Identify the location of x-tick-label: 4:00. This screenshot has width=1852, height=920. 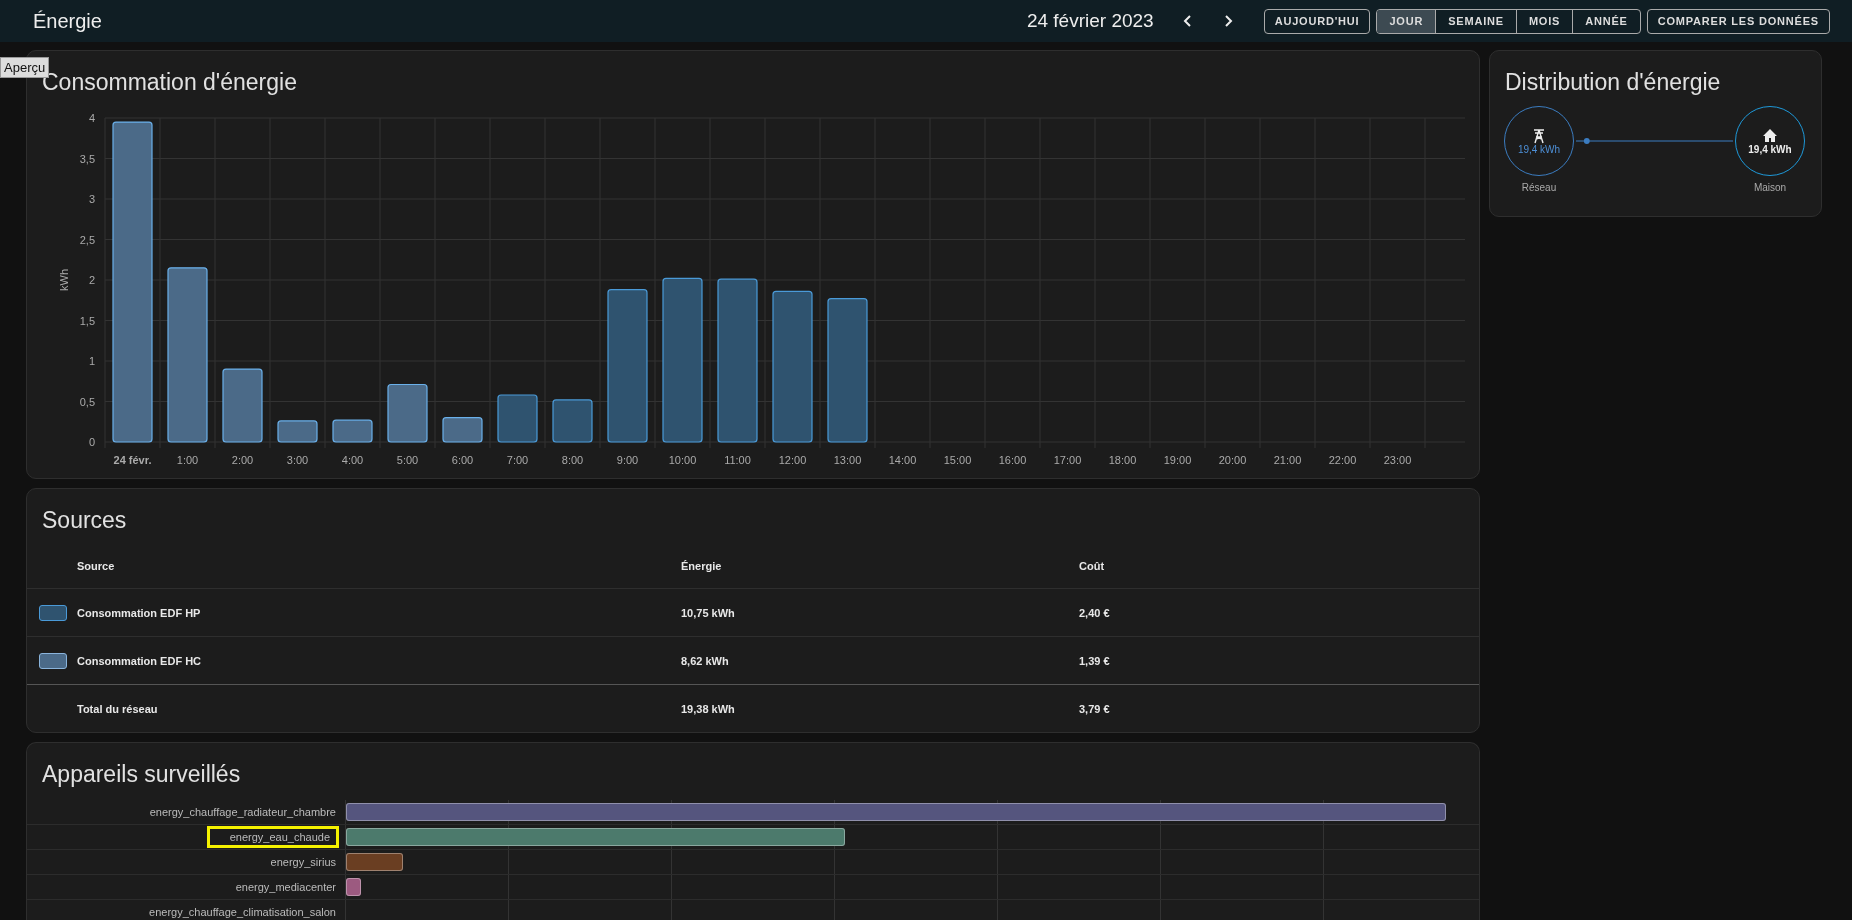
(352, 460).